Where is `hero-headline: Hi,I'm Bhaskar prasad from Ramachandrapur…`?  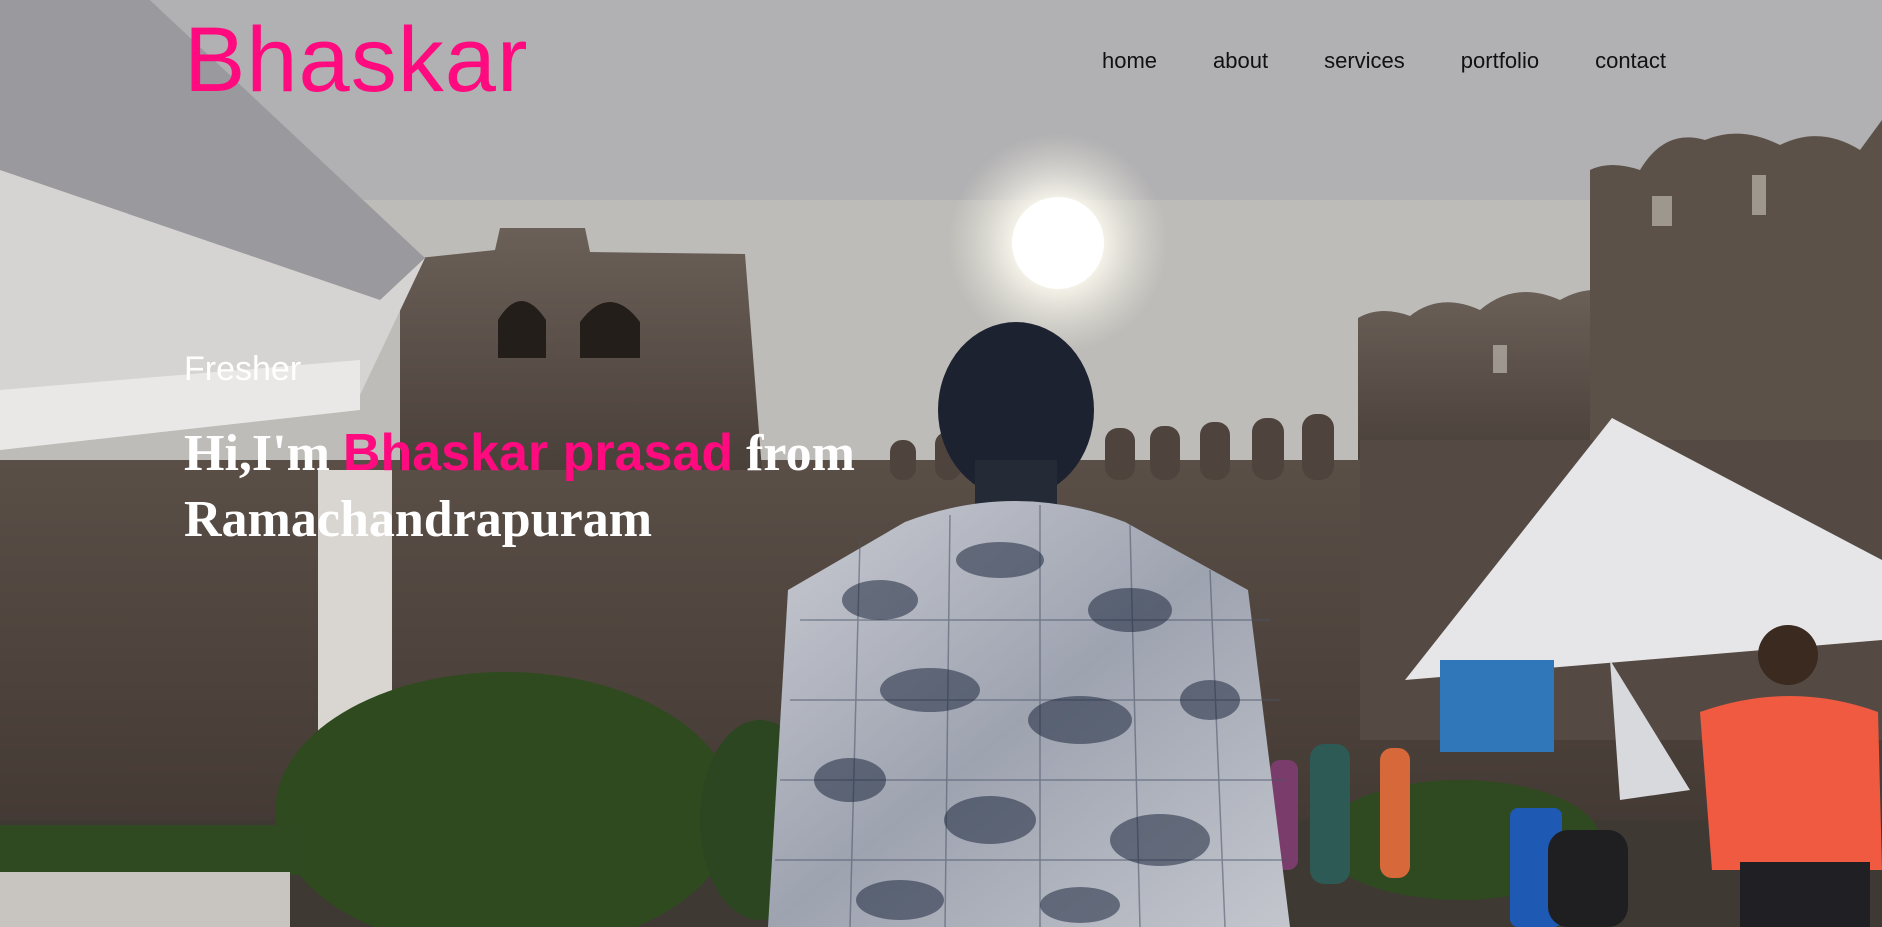
hero-headline: Hi,I'm Bhaskar prasad from Ramachandrapur… is located at coordinates (574, 486).